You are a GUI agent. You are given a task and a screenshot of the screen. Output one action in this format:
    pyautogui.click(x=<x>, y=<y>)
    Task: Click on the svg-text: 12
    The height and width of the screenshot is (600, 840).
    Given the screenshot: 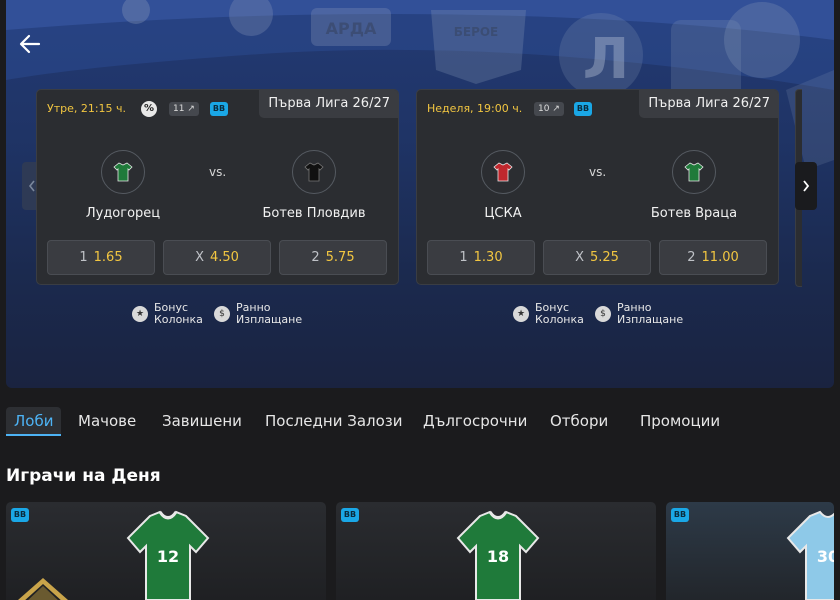 What is the action you would take?
    pyautogui.click(x=168, y=556)
    